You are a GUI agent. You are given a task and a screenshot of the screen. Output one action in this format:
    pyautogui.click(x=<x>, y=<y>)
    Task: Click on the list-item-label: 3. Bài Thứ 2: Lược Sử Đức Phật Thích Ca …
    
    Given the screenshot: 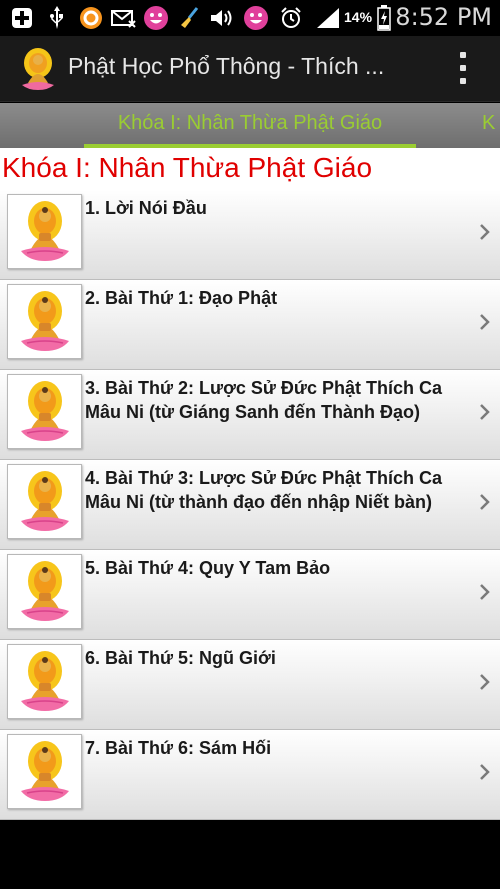 What is the action you would take?
    pyautogui.click(x=263, y=400)
    